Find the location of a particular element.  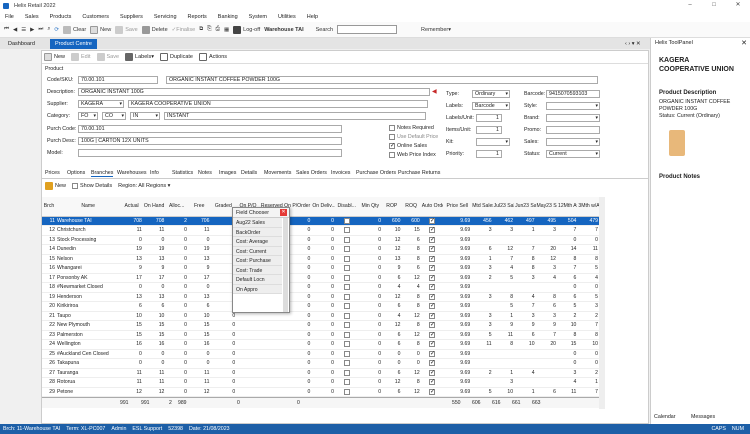

use-default-price-checkbox is located at coordinates (392, 137).